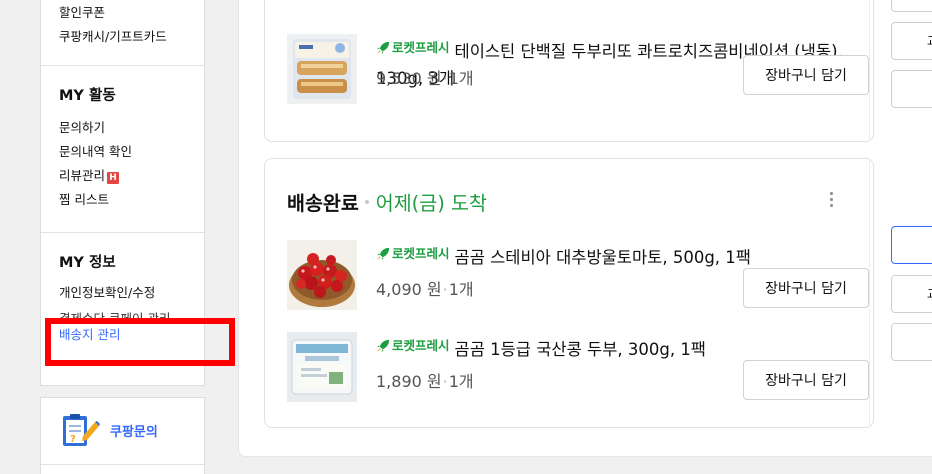 The height and width of the screenshot is (474, 932). I want to click on sidebar-link-inquiry: 문의하기, so click(122, 128).